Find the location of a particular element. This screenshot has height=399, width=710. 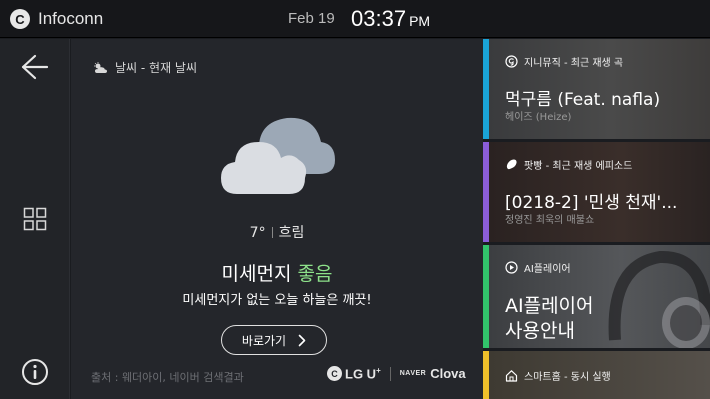

card-smart-home: 스마트홈 - 동시 실행 is located at coordinates (596, 375).